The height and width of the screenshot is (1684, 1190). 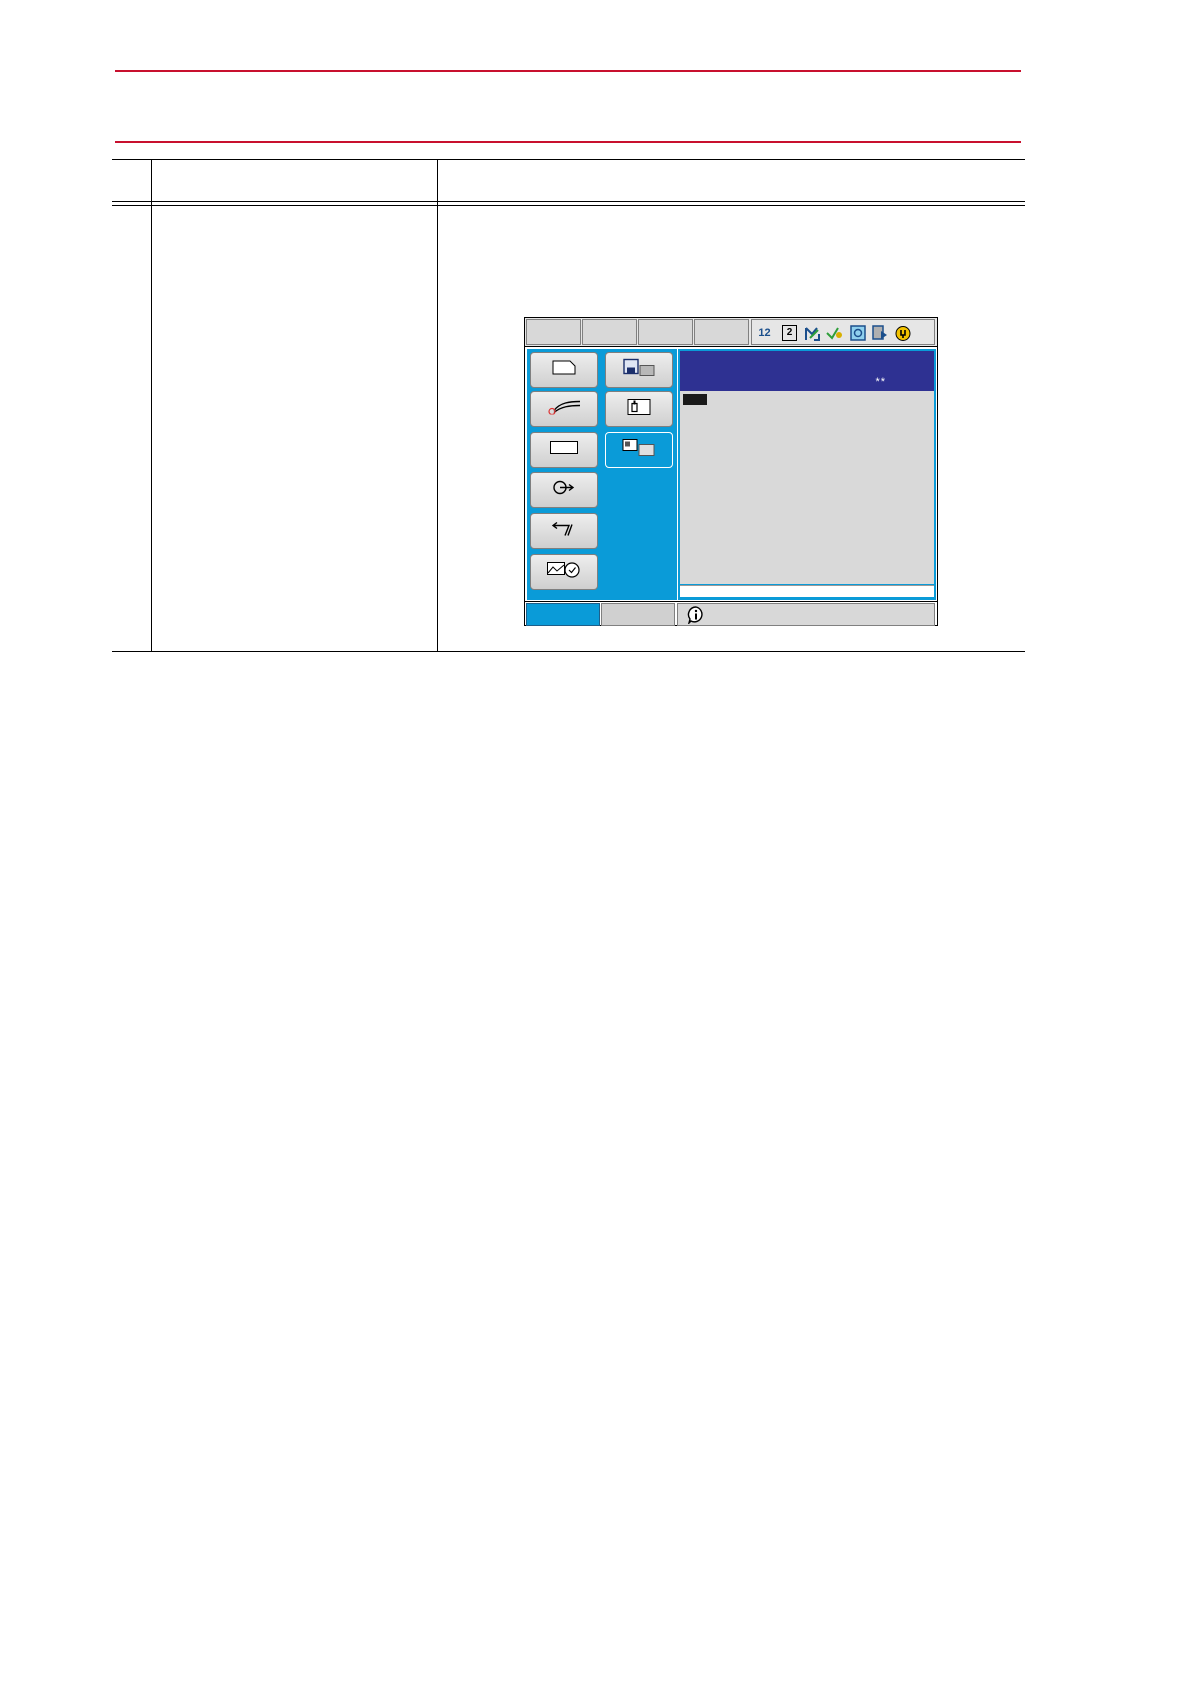 I want to click on menu-item-setup, so click(x=639, y=409).